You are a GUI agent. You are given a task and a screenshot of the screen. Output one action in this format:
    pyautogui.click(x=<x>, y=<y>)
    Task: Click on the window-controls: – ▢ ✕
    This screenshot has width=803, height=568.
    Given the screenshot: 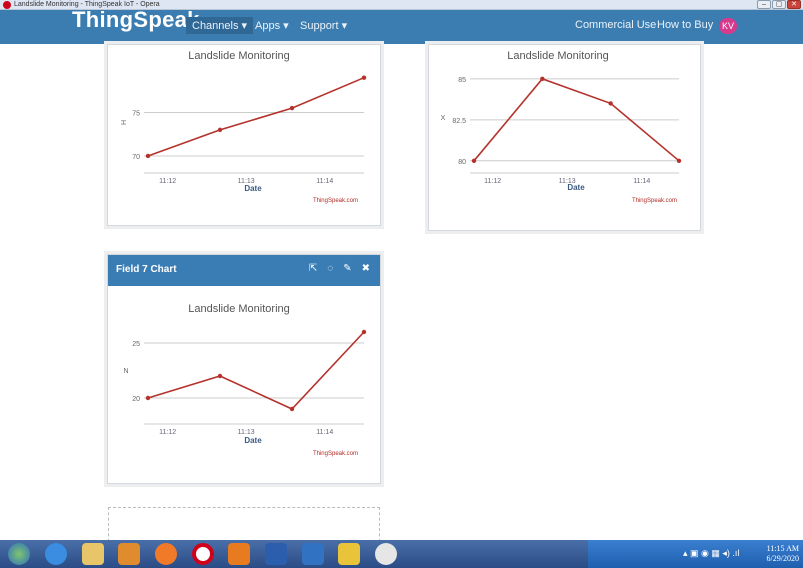 What is the action you would take?
    pyautogui.click(x=779, y=5)
    